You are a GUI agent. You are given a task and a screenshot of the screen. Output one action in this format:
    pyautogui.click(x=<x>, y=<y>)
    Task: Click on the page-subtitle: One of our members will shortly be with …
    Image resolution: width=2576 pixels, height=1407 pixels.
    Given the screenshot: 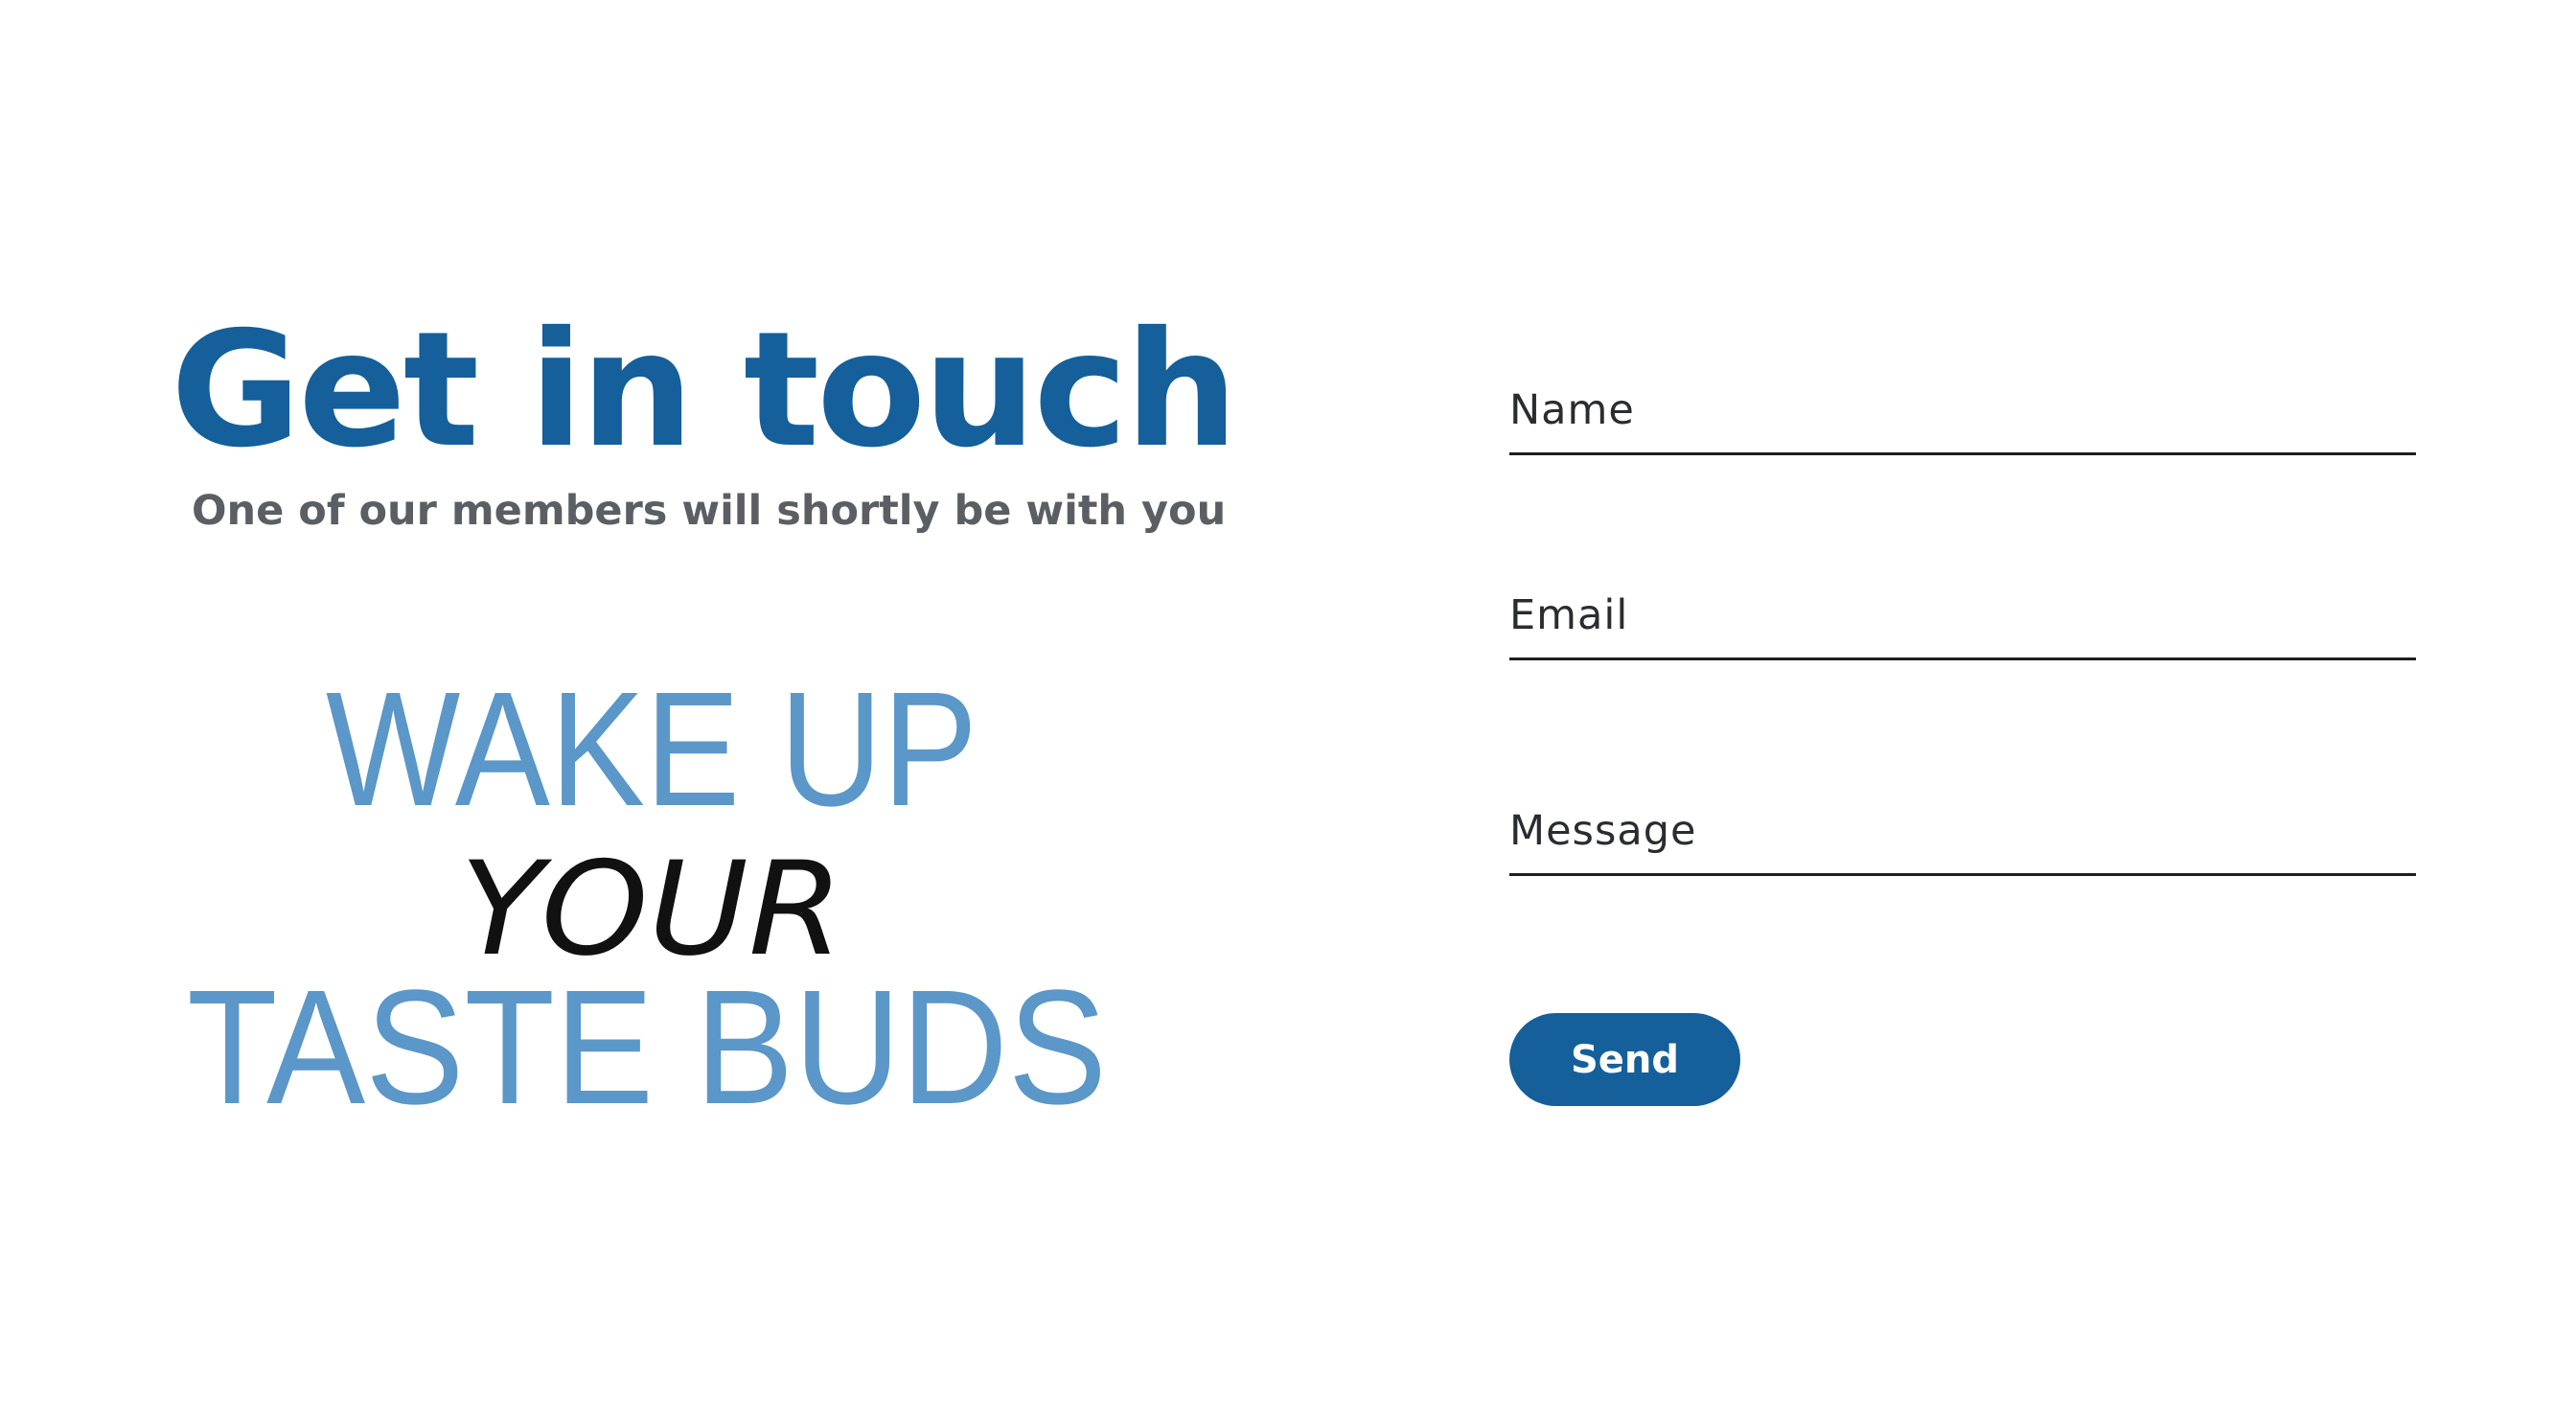 What is the action you would take?
    pyautogui.click(x=709, y=511)
    